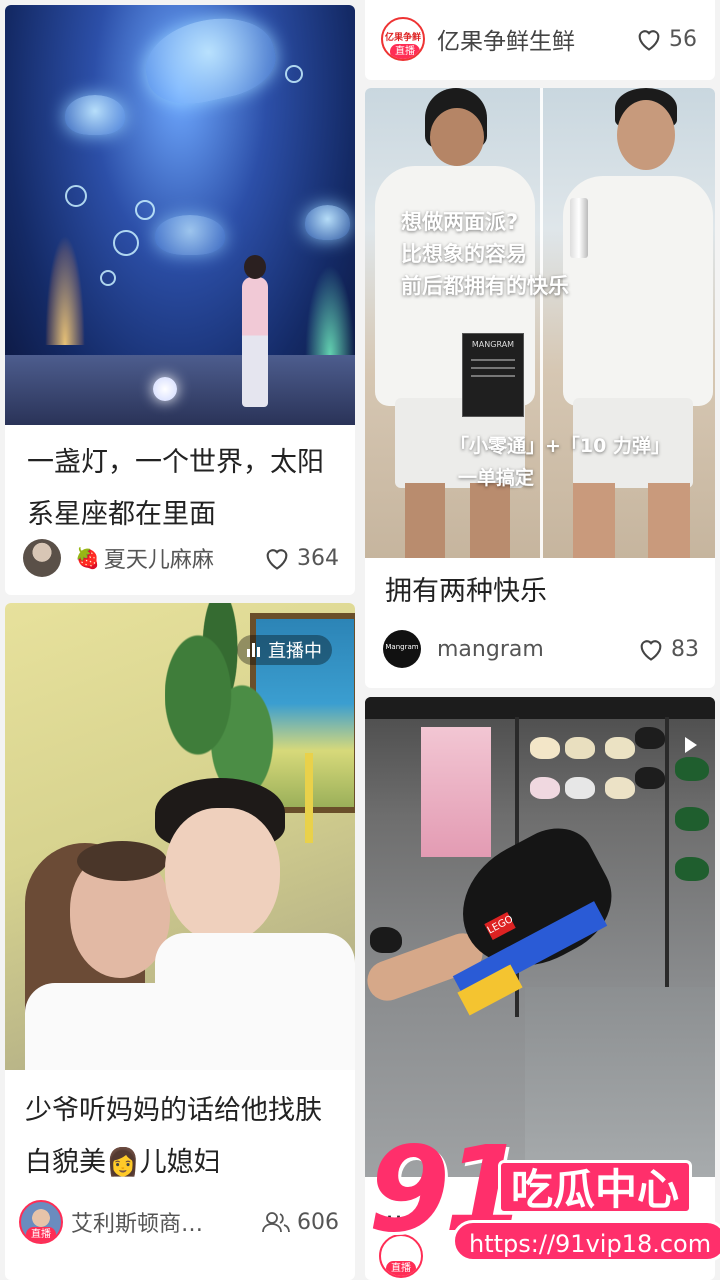 Image resolution: width=720 pixels, height=1280 pixels. I want to click on author-name: 亿果争鲜生鲜, so click(536, 39).